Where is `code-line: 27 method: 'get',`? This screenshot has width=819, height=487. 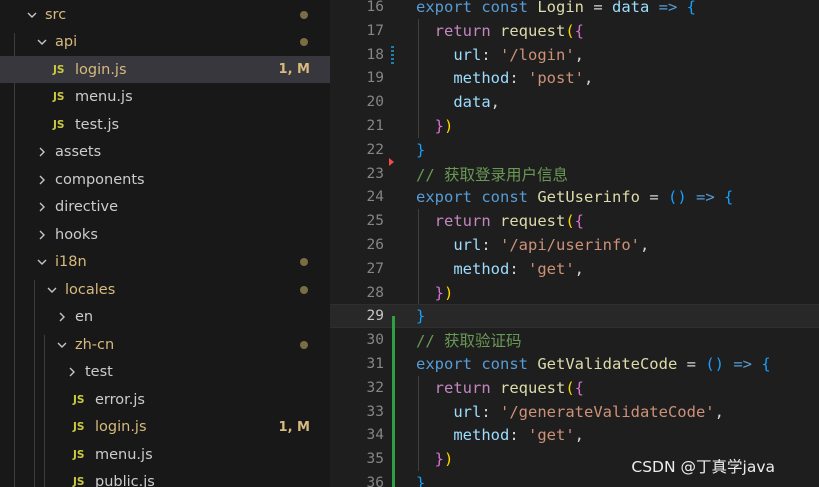
code-line: 27 method: 'get', is located at coordinates (574, 269).